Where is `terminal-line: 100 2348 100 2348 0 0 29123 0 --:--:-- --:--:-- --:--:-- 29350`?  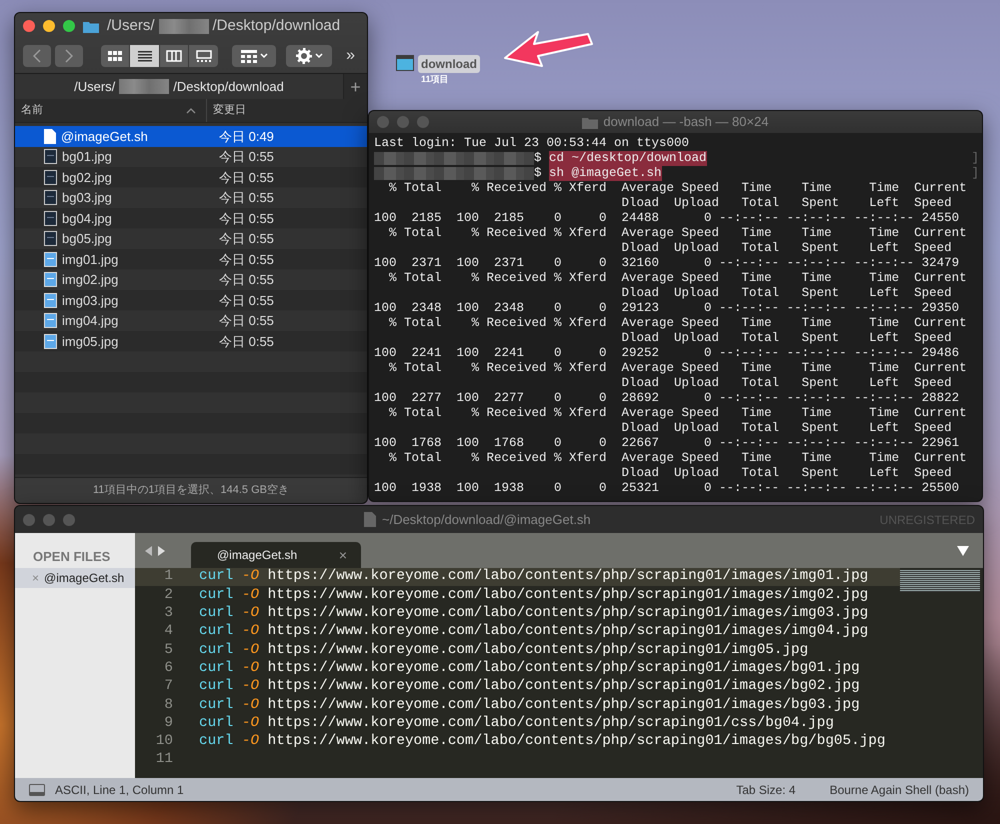
terminal-line: 100 2348 100 2348 0 0 29123 0 --:--:-- --:--:-- --:--:-- 29350 is located at coordinates (667, 308).